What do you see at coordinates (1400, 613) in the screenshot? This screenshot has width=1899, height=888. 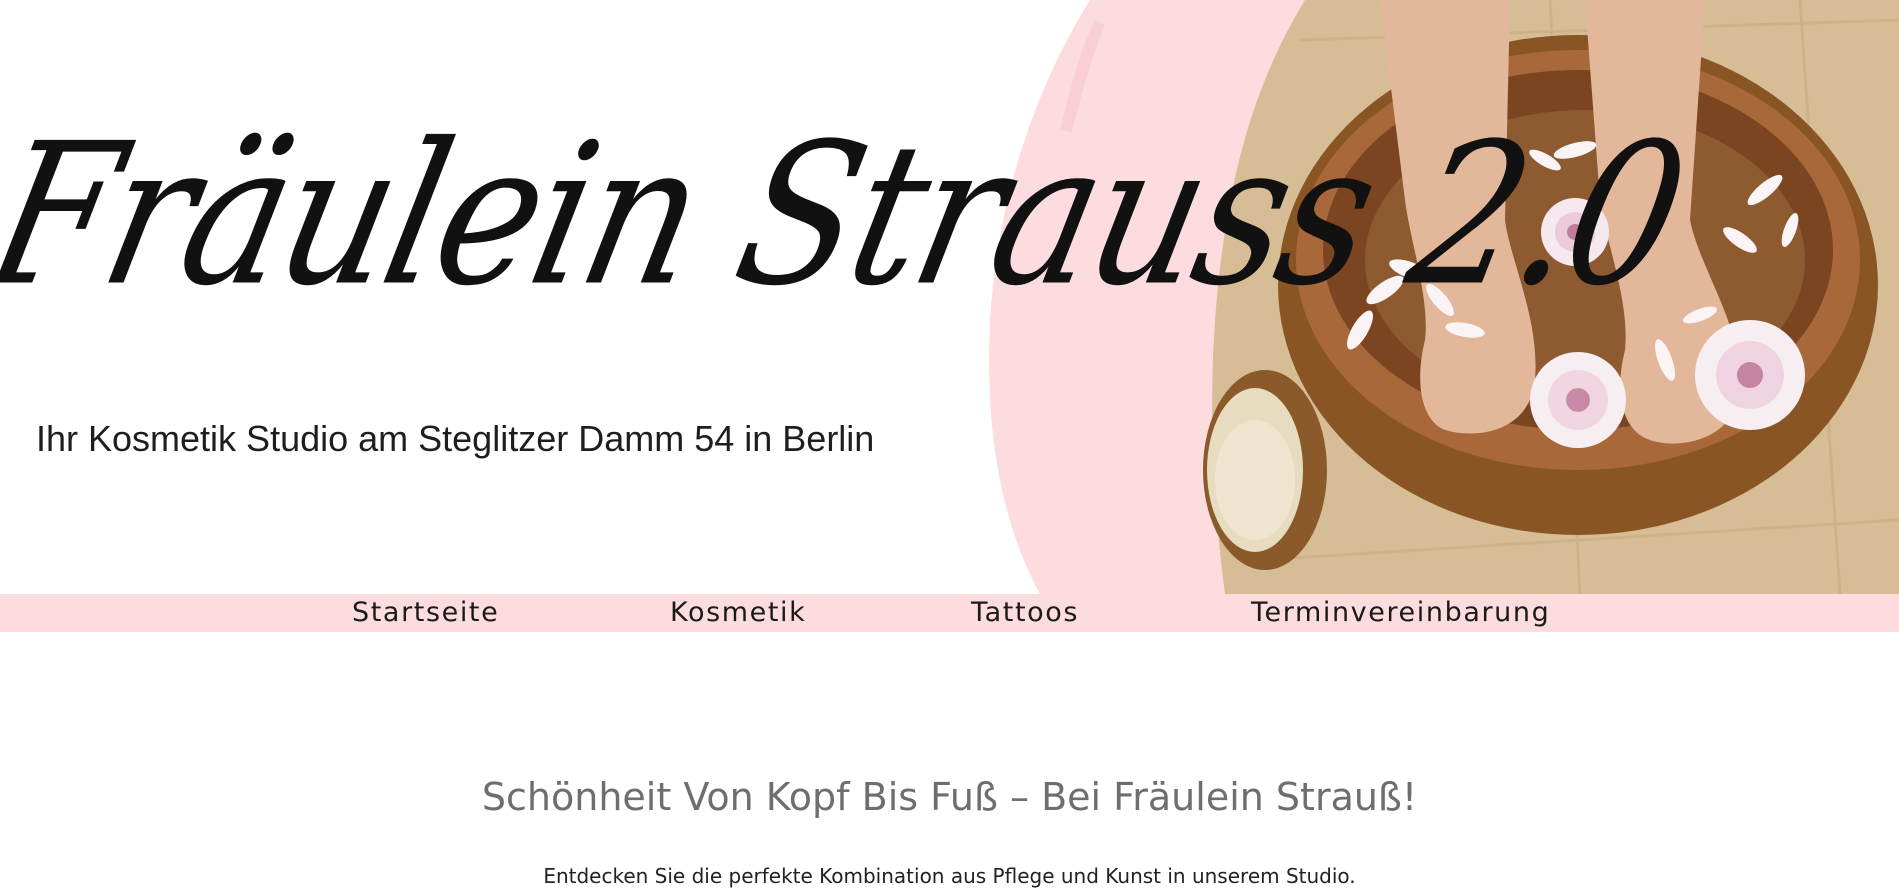 I see `nav-item-terminvereinbarung: Terminvereinbarung` at bounding box center [1400, 613].